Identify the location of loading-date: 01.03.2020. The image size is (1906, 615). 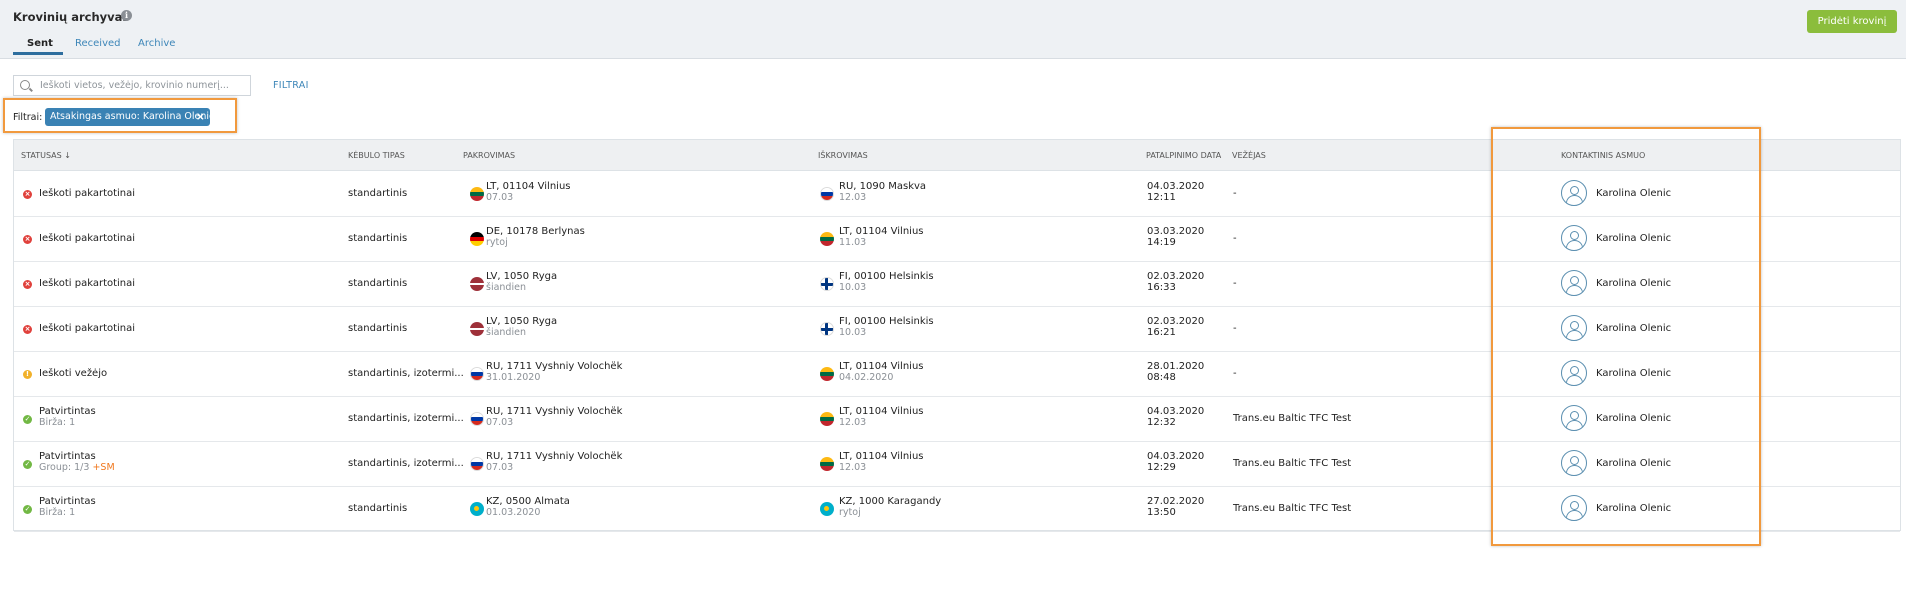
(513, 512).